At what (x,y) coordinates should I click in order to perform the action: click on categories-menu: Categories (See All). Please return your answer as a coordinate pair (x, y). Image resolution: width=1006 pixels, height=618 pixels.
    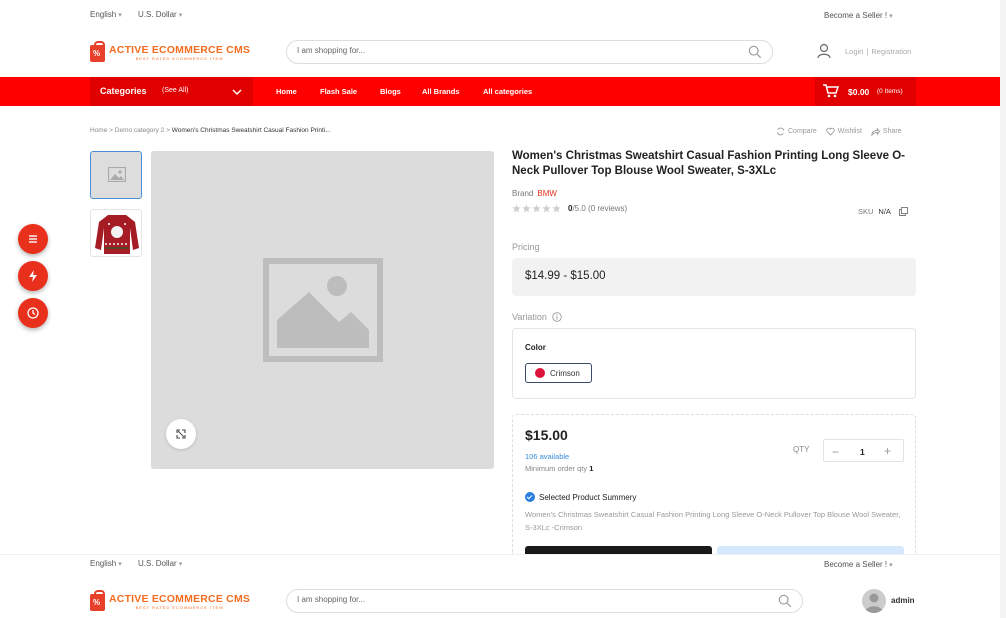
    Looking at the image, I should click on (171, 91).